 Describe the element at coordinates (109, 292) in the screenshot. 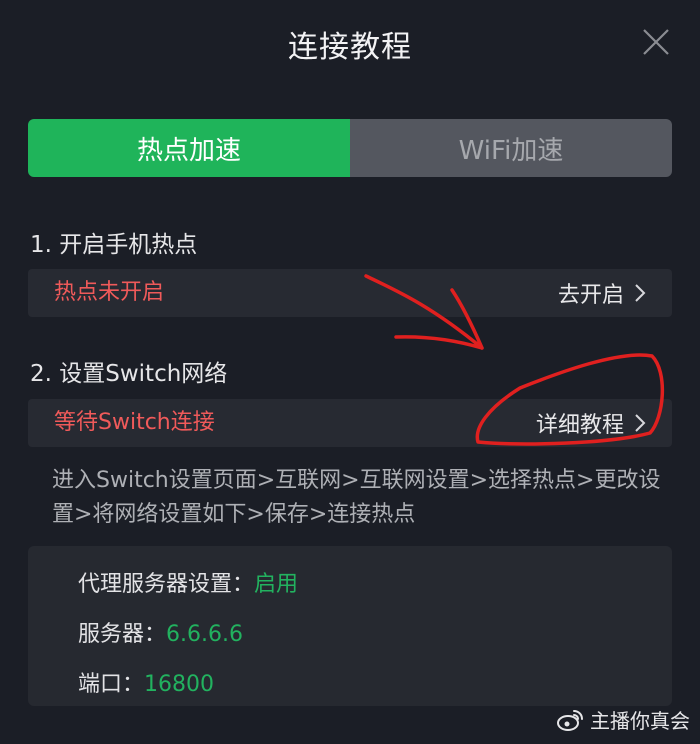

I see `hotspot-status-text: 热点未开启` at that location.